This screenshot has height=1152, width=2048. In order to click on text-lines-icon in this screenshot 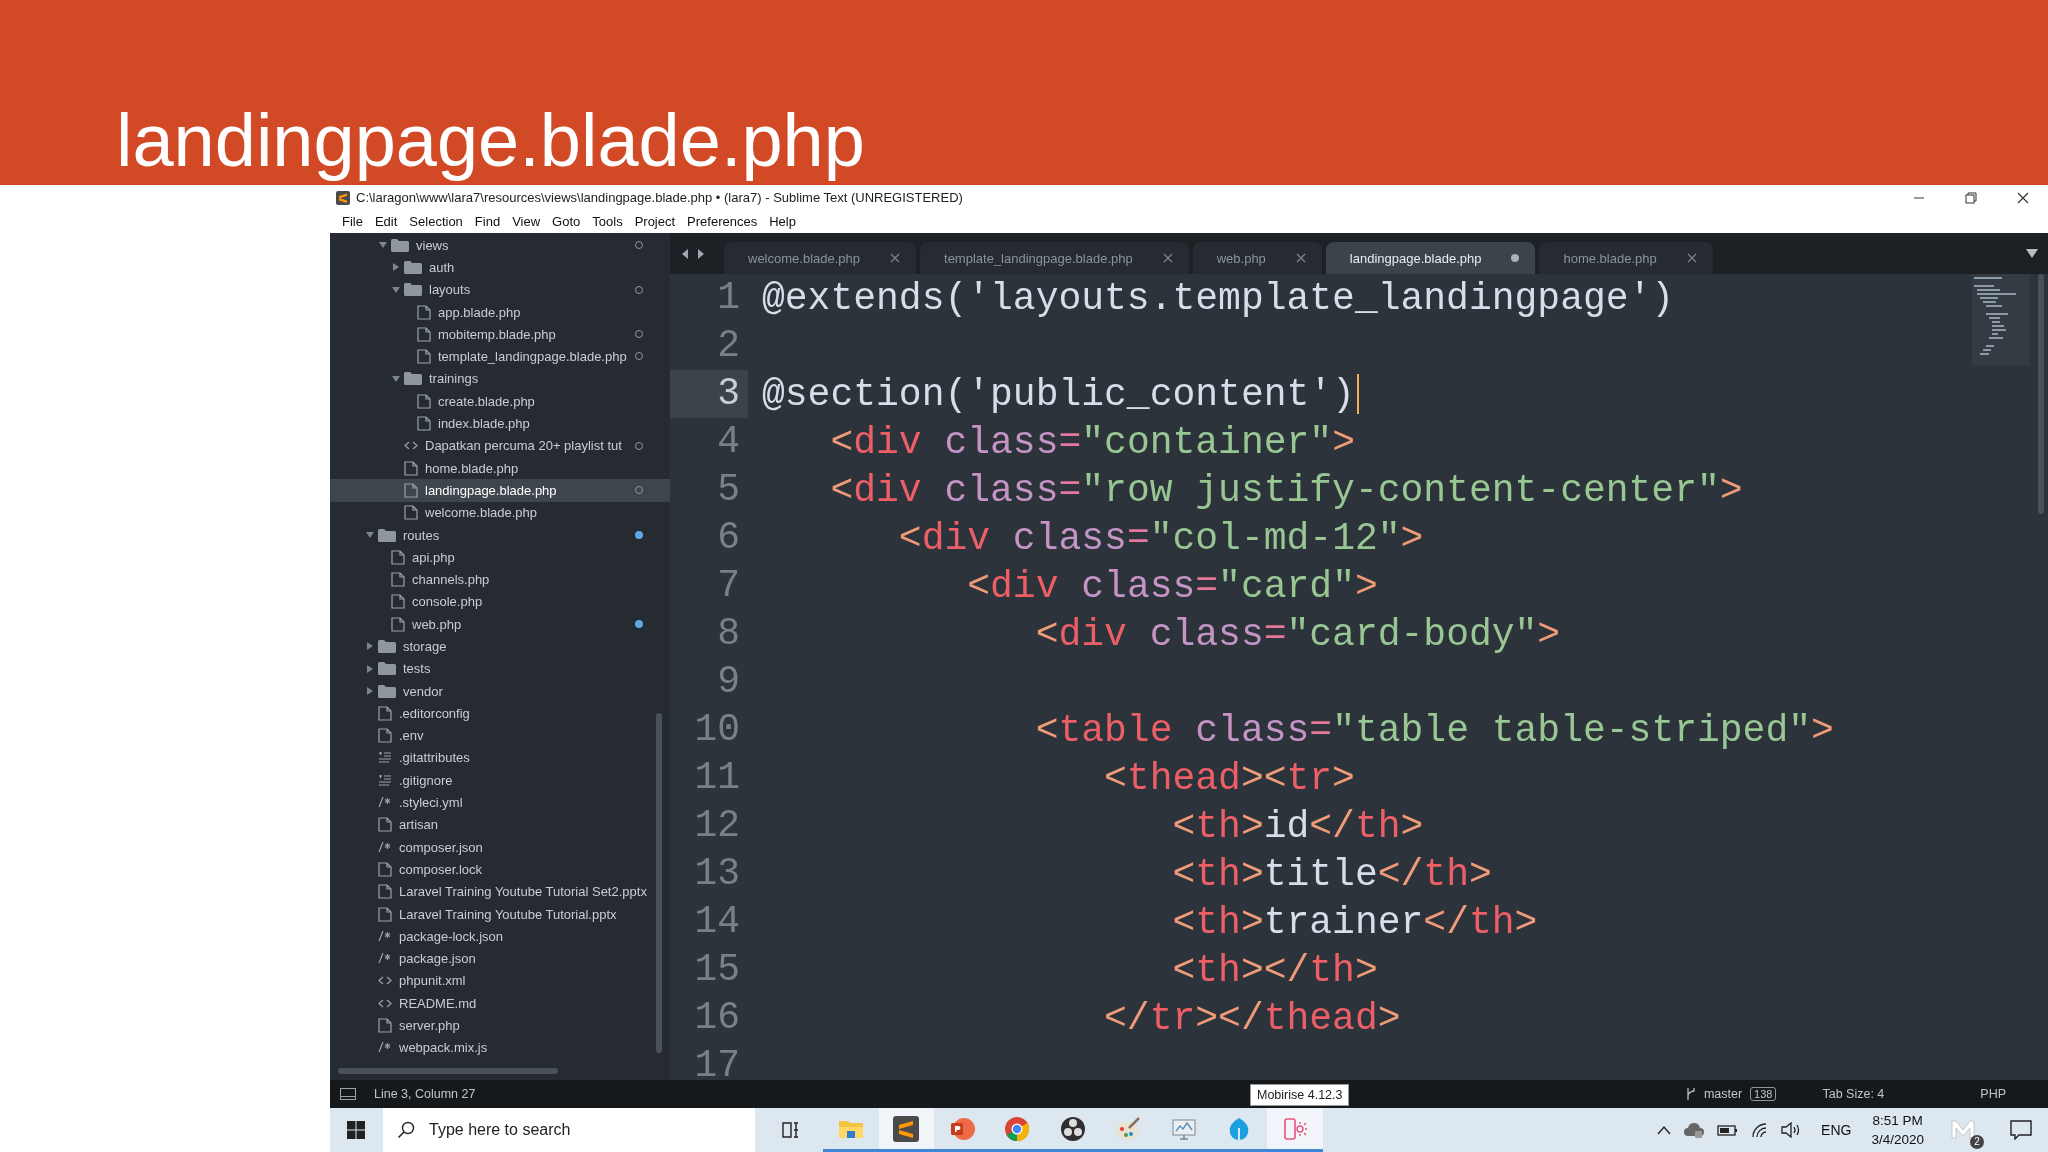, I will do `click(385, 758)`.